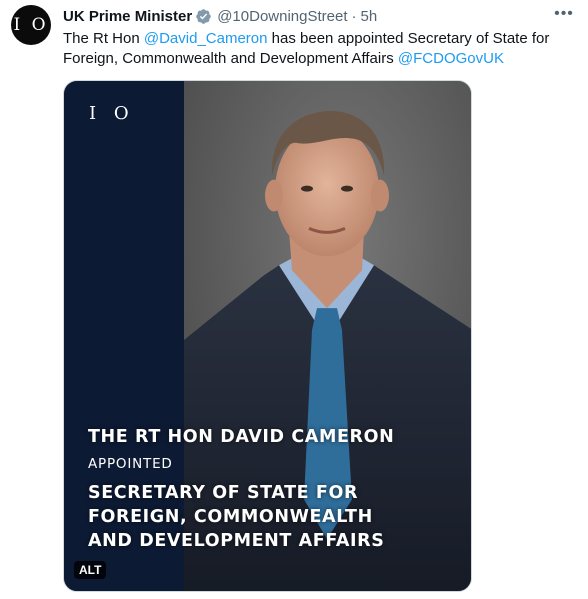 This screenshot has width=588, height=599. Describe the element at coordinates (127, 16) in the screenshot. I see `display-name: UK Prime Minister` at that location.